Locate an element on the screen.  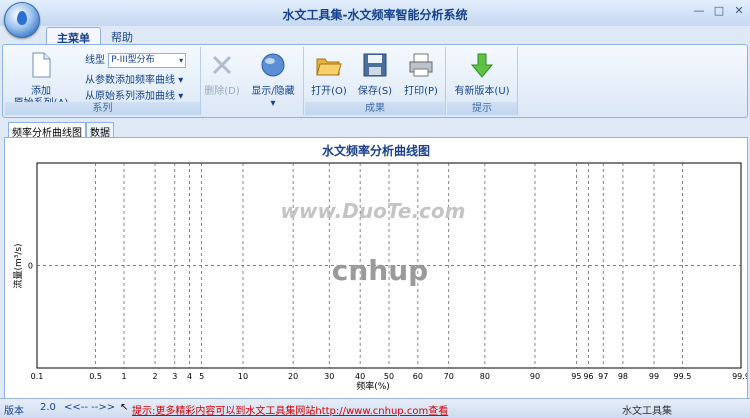
new-version-button: 有新版本(U) is located at coordinates (482, 74).